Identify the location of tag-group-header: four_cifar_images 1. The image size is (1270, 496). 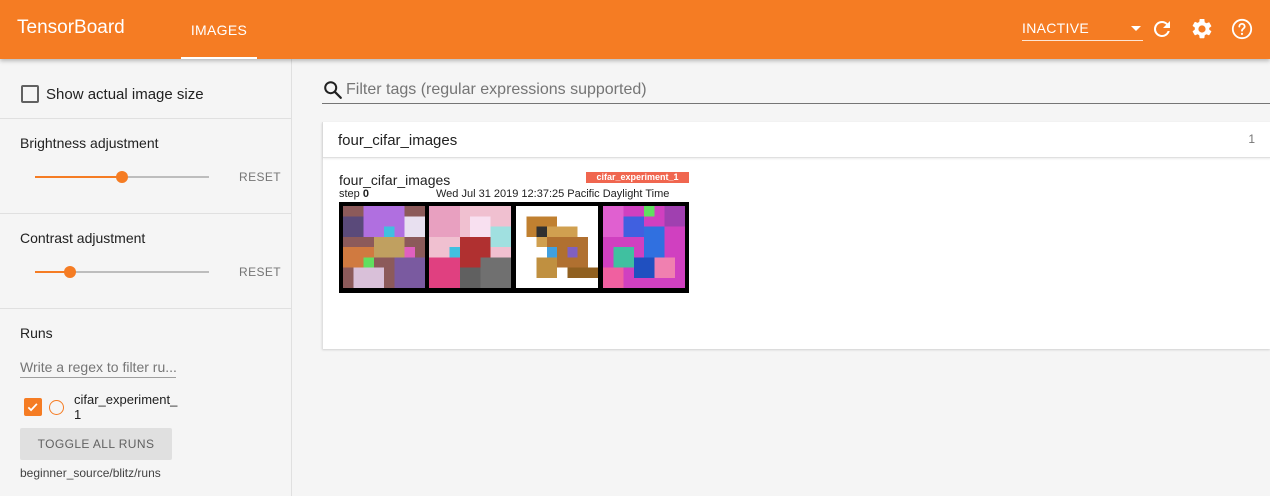
(796, 140).